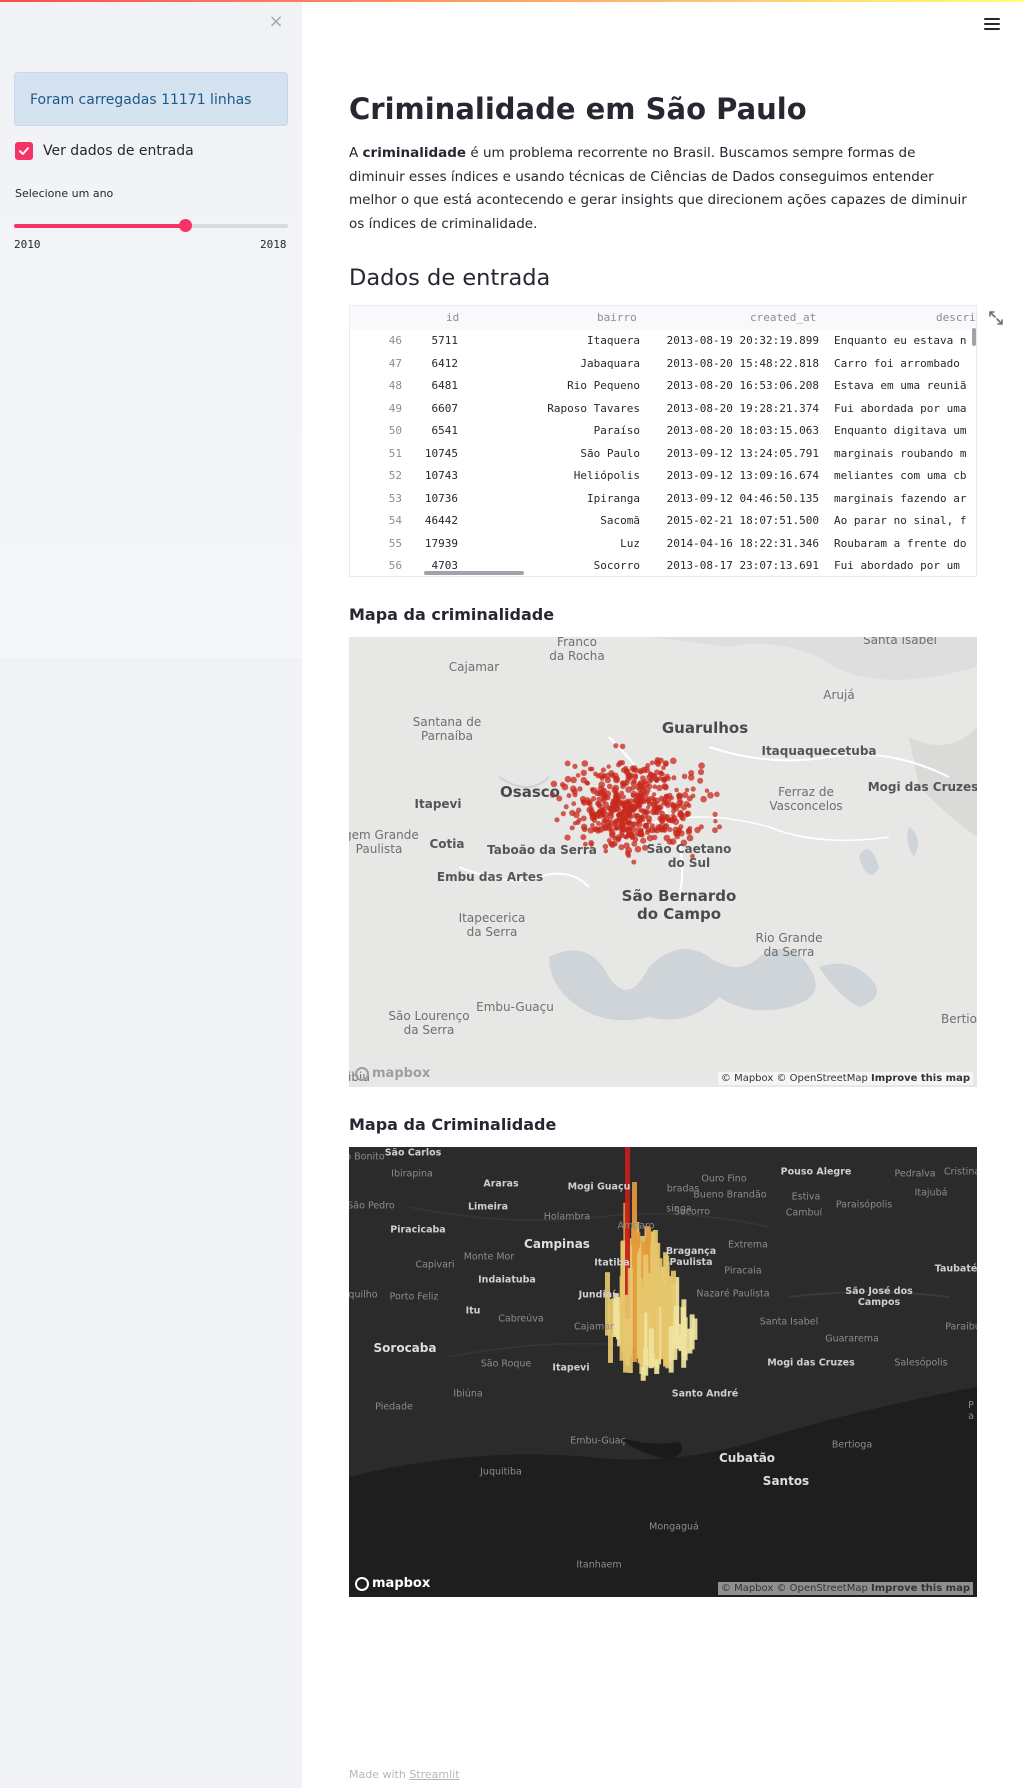  Describe the element at coordinates (931, 1193) in the screenshot. I see `map2-label-itajuba: Itajubá` at that location.